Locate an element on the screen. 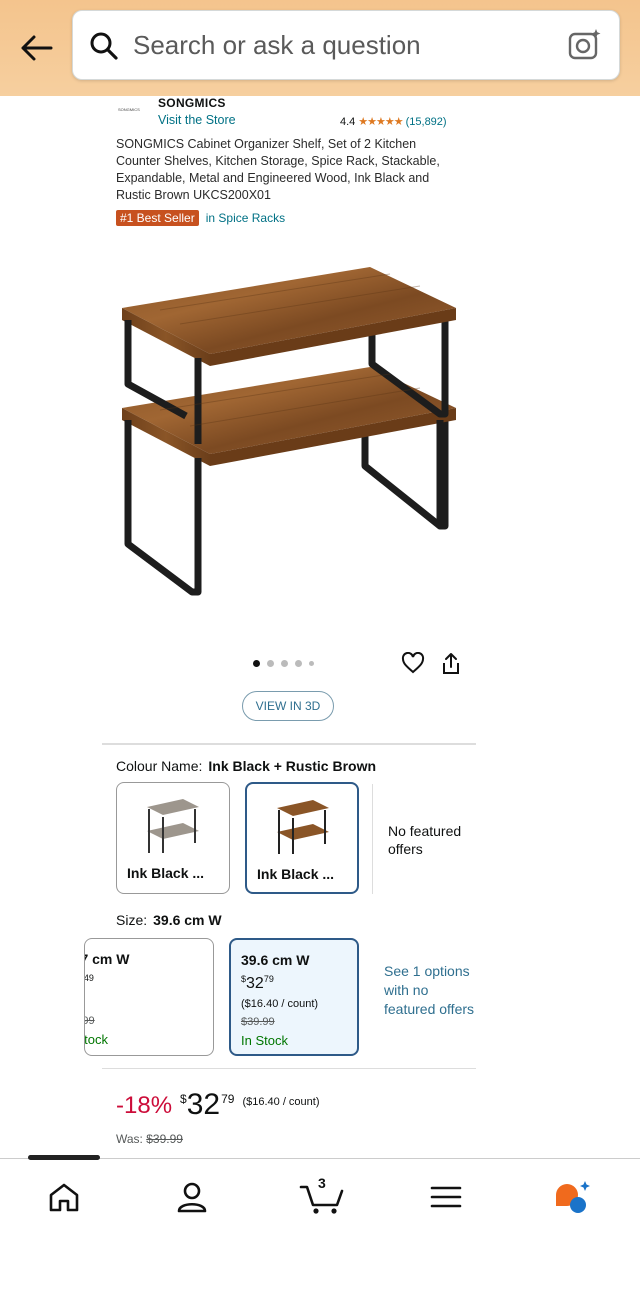  size-option-price: $2549 is located at coordinates (89, 982).